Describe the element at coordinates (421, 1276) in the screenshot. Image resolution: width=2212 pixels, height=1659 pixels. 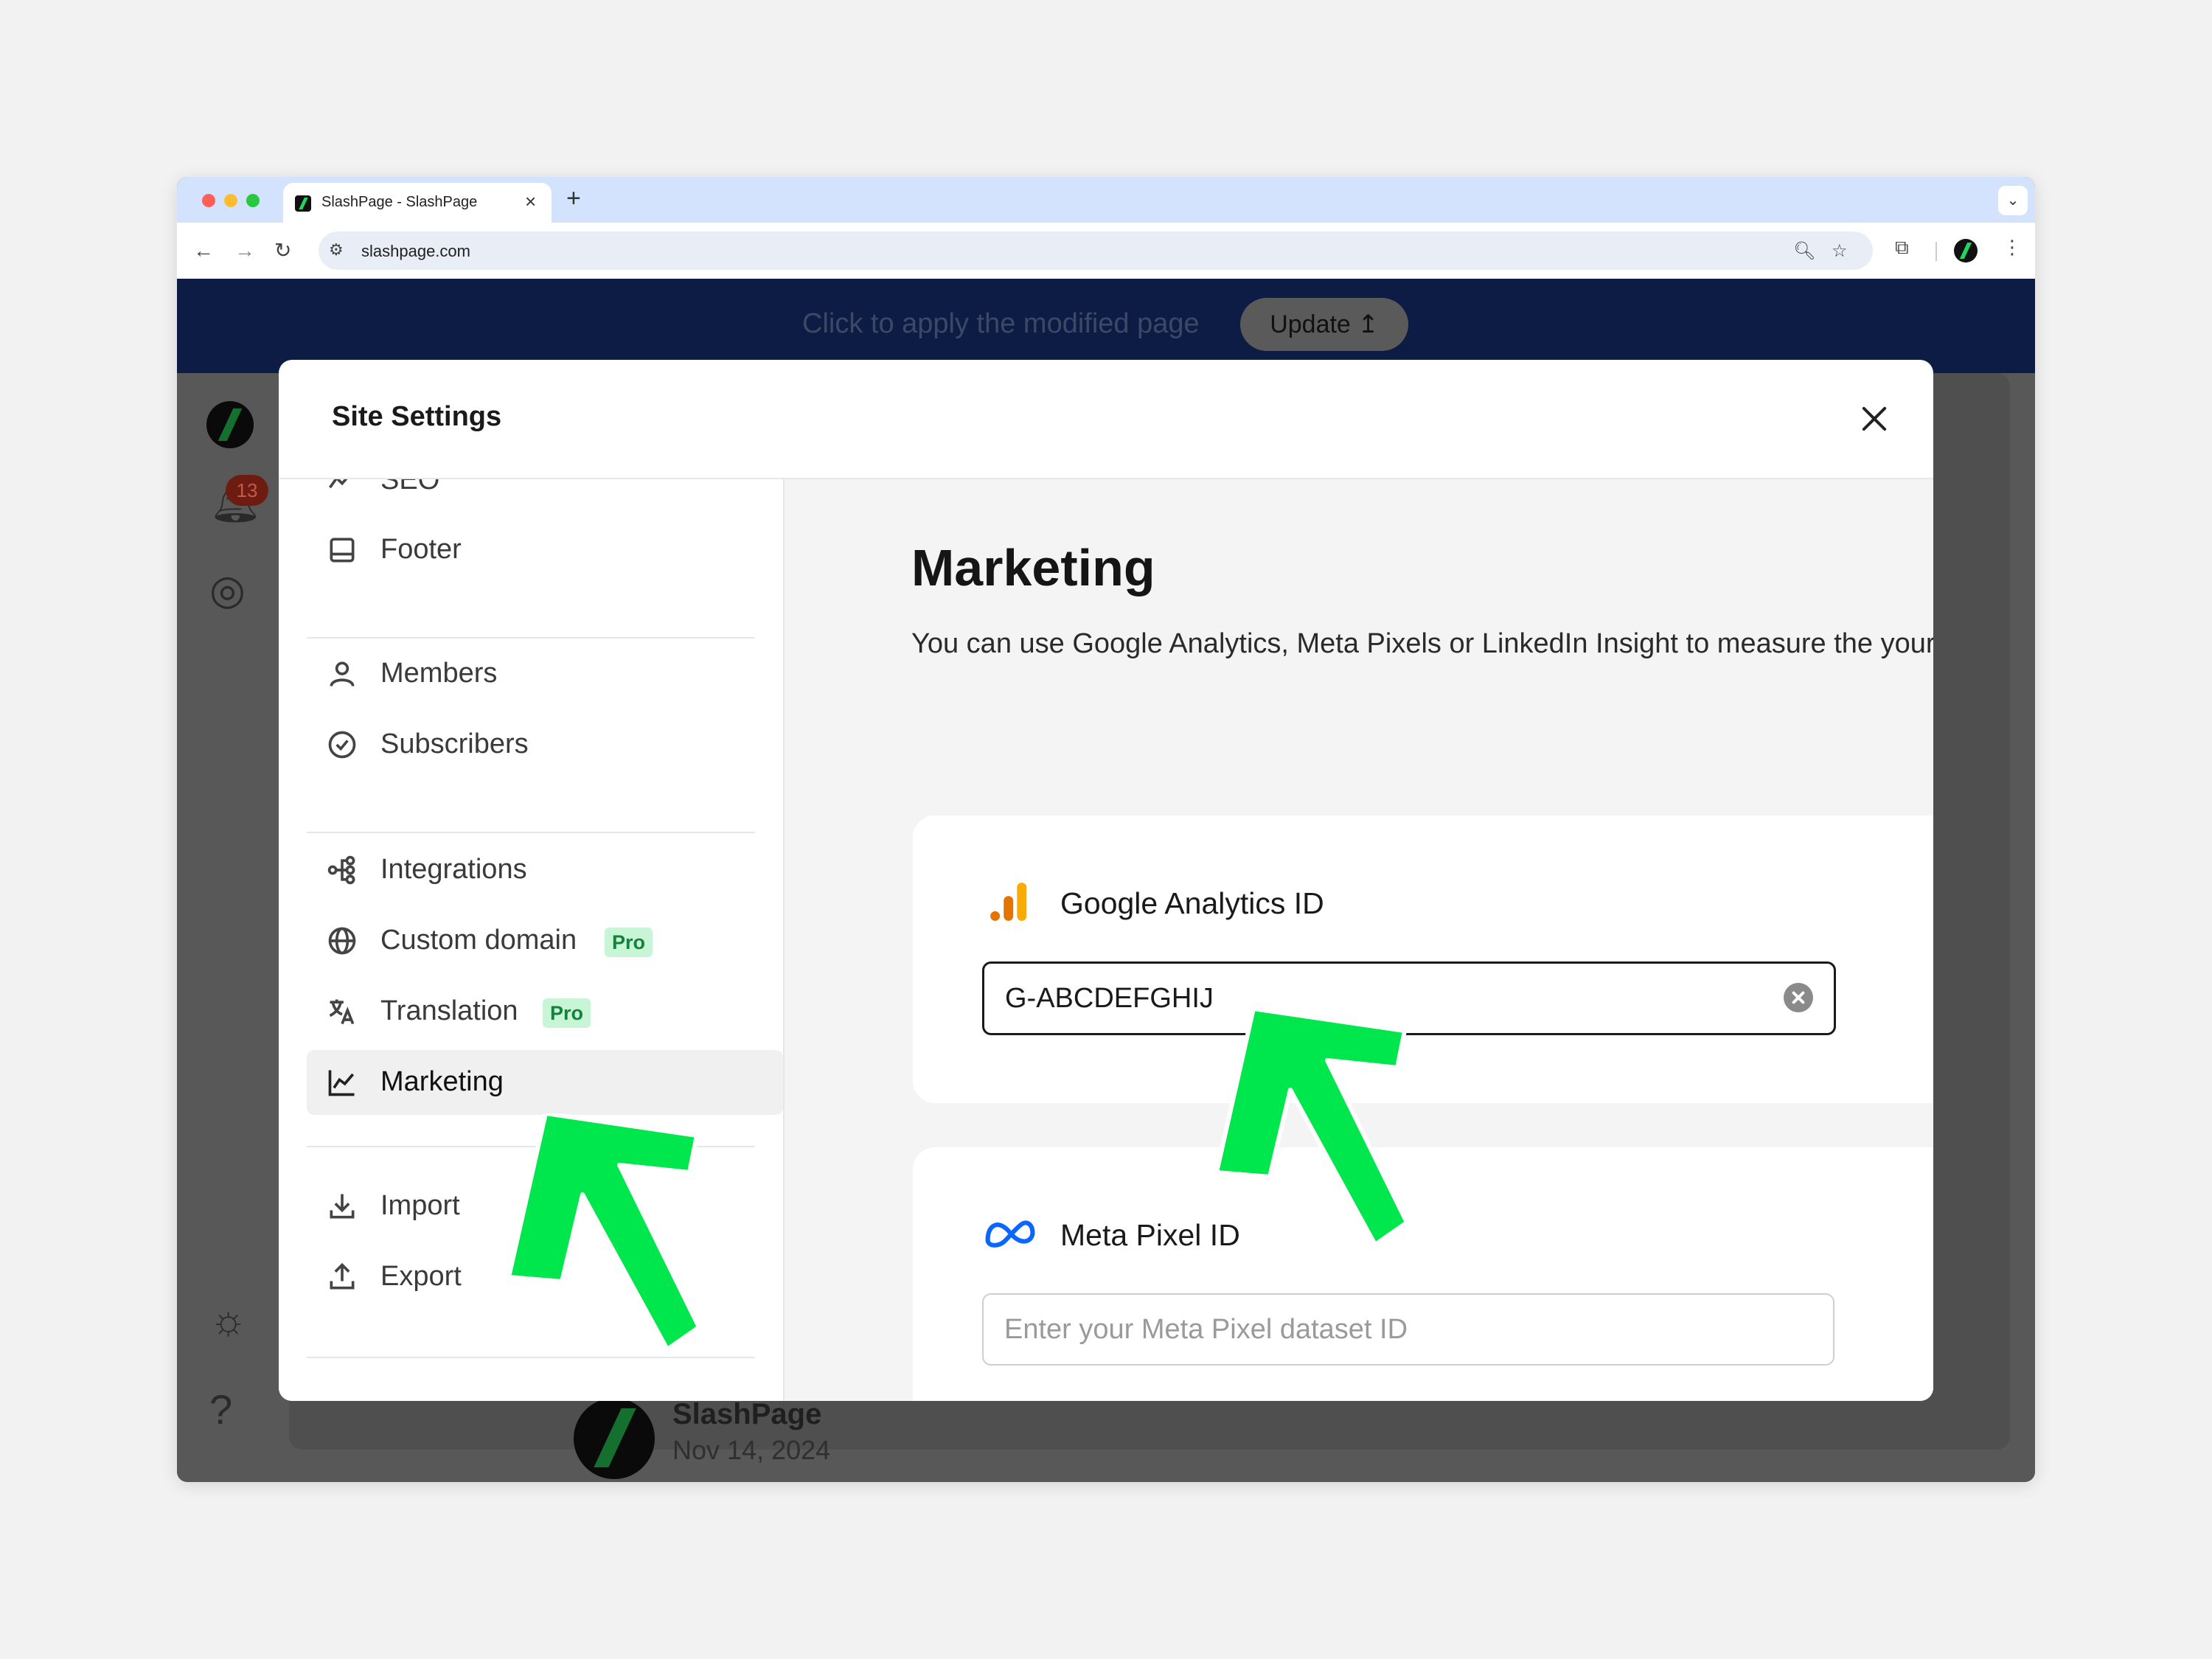
I see `sidebar-item-label: Export` at that location.